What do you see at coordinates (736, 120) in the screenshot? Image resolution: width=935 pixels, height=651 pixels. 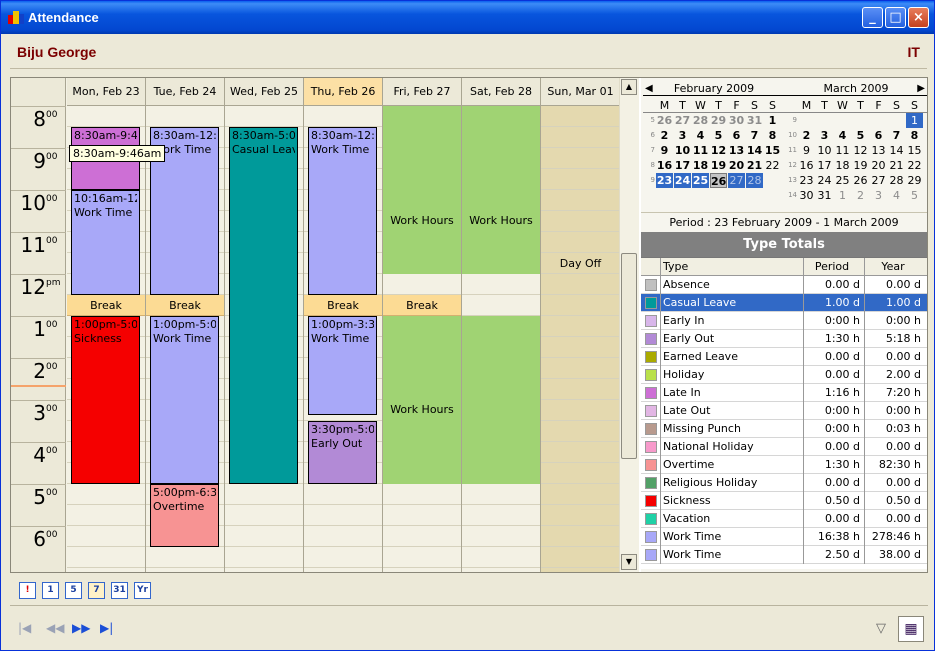 I see `calendar-day: 30` at bounding box center [736, 120].